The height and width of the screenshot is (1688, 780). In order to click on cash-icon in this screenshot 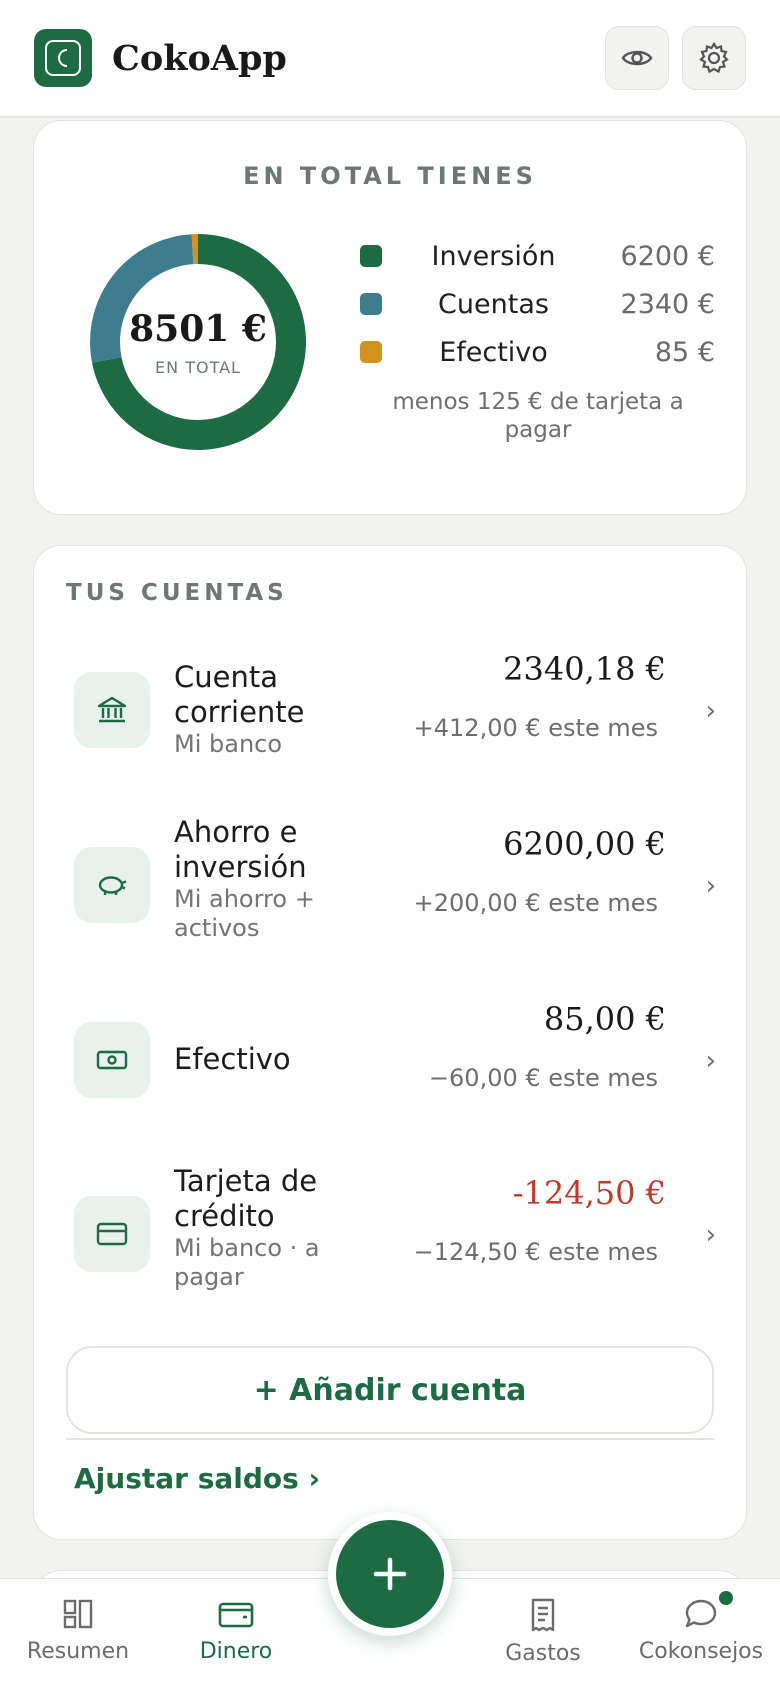, I will do `click(112, 1060)`.